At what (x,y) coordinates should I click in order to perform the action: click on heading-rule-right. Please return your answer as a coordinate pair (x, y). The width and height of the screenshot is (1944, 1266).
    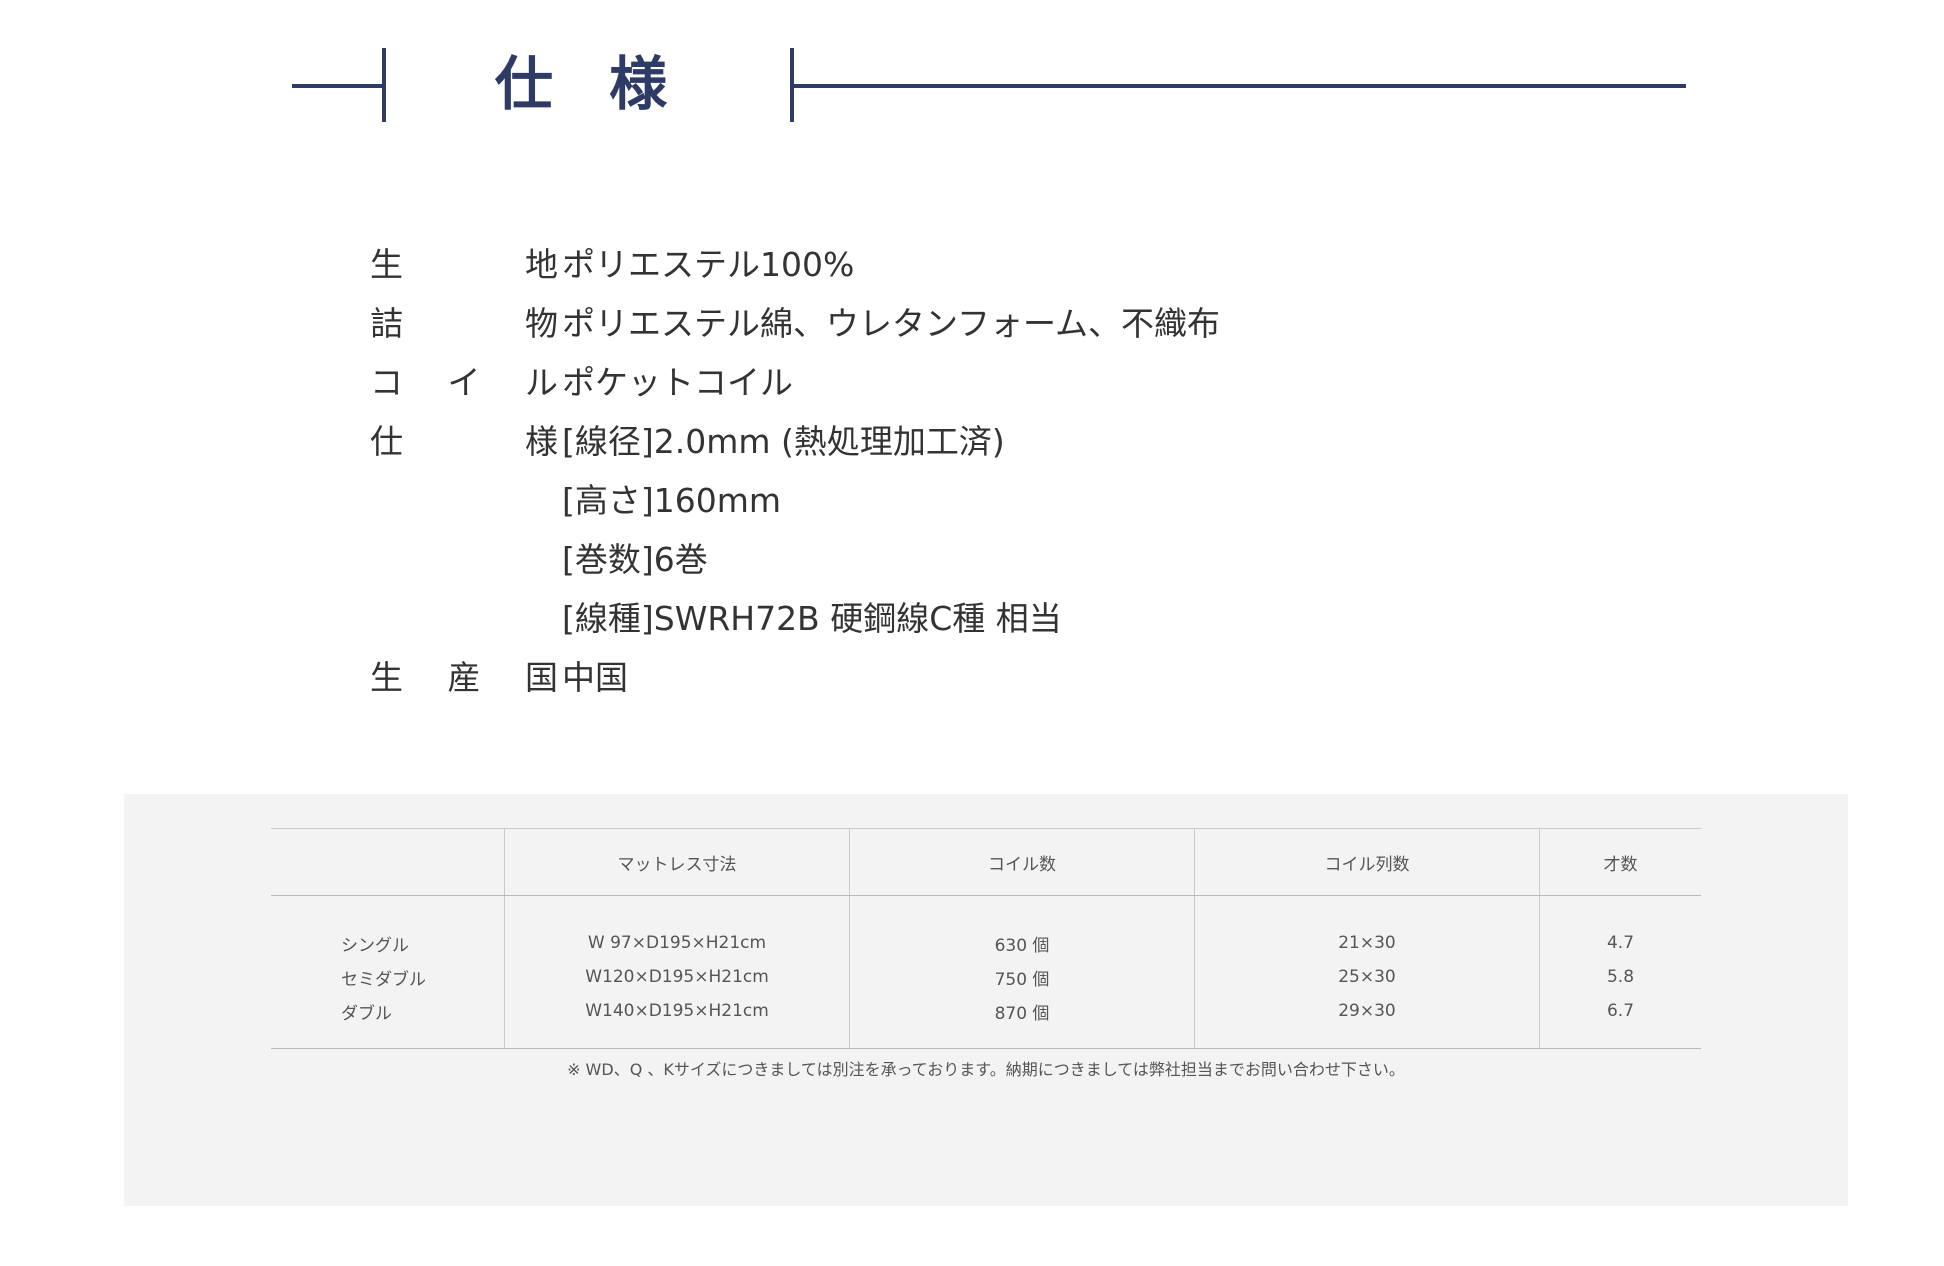
    Looking at the image, I should click on (1239, 86).